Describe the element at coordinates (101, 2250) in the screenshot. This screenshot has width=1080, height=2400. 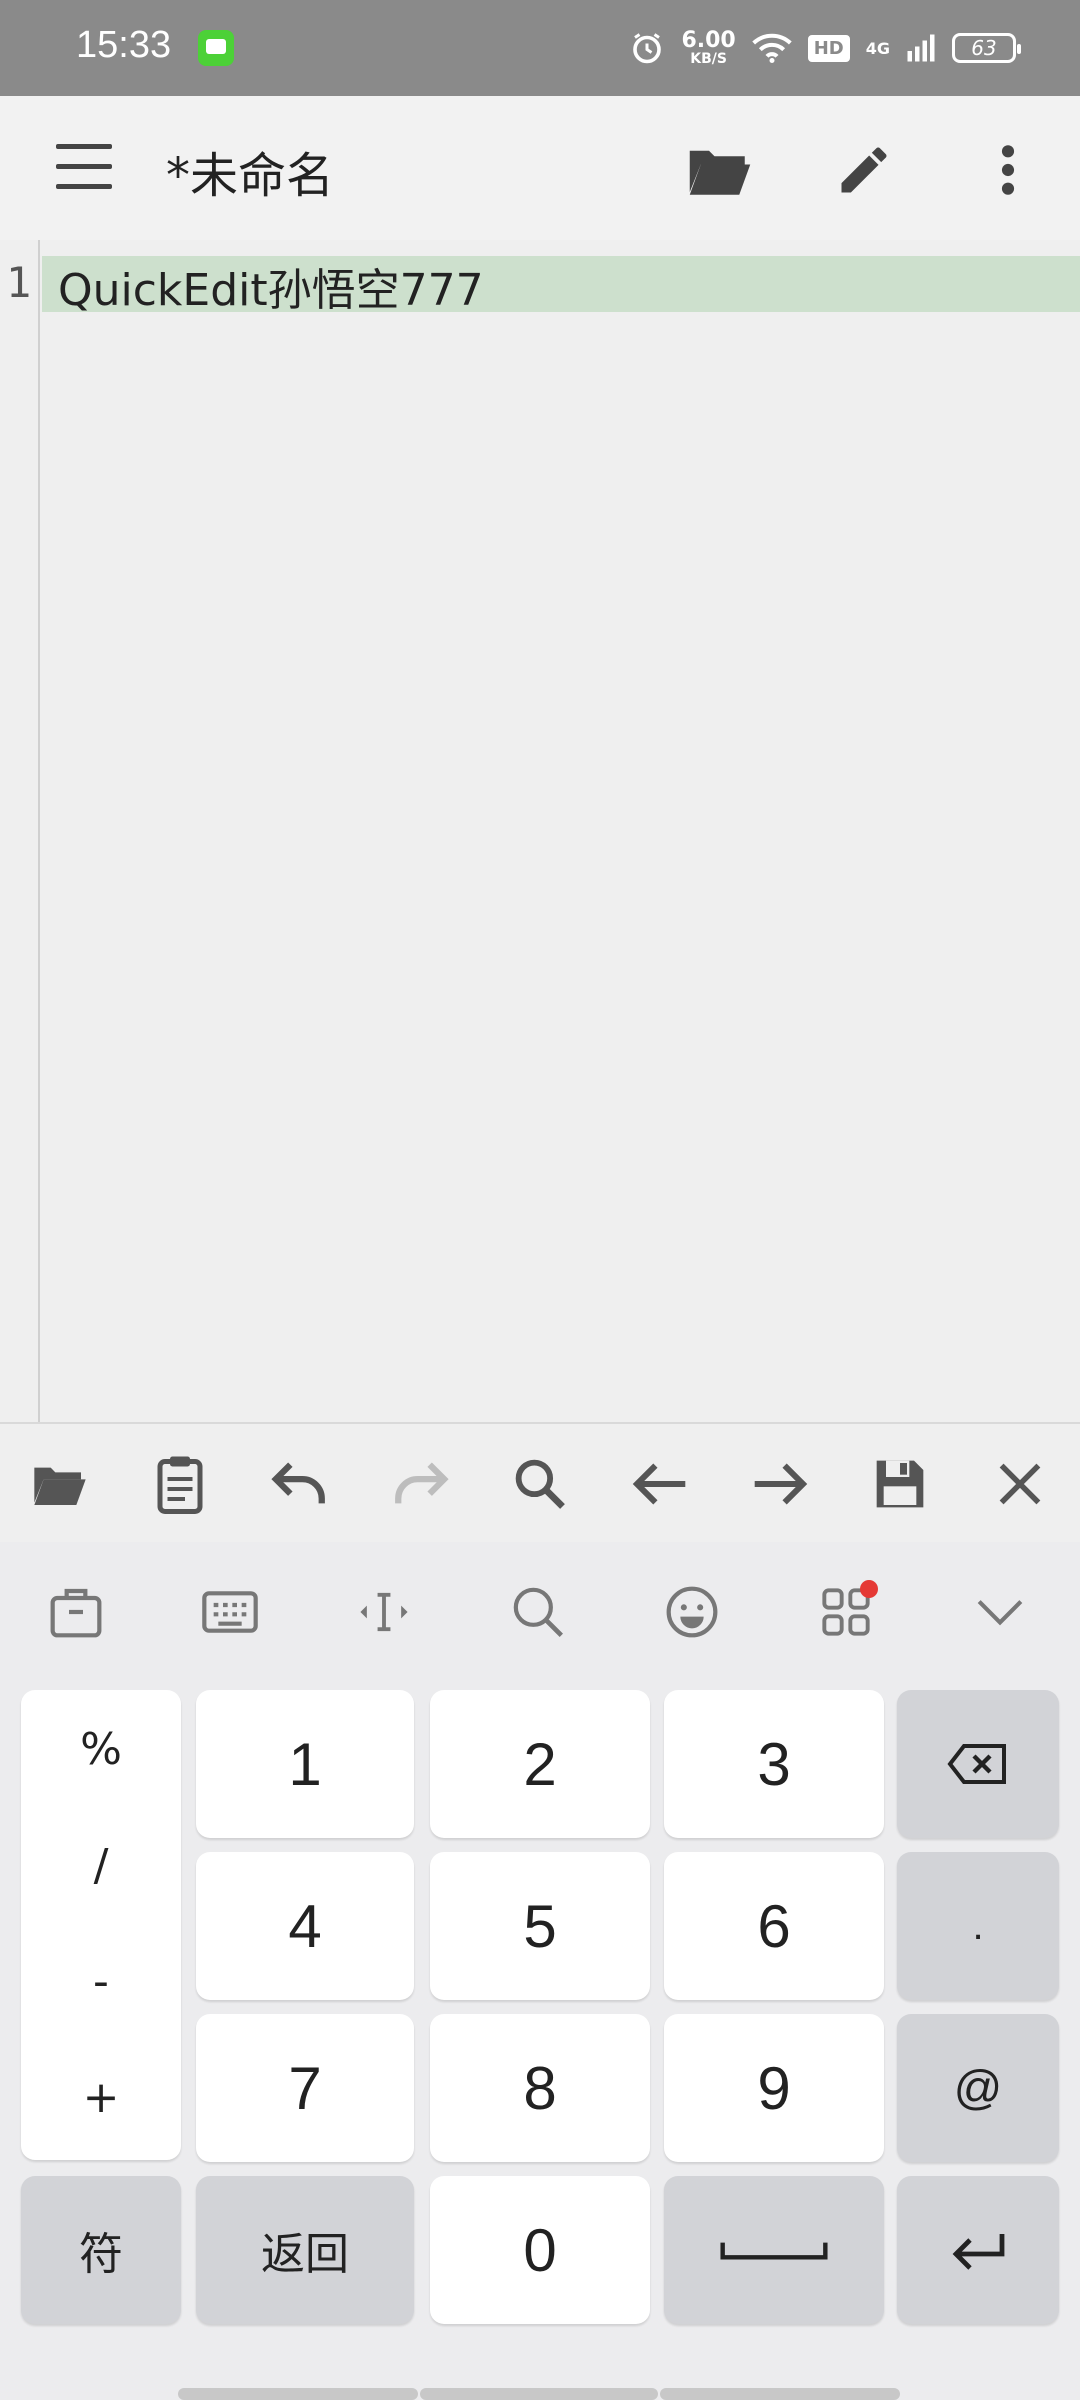
I see `symbol-switch-key: 符` at that location.